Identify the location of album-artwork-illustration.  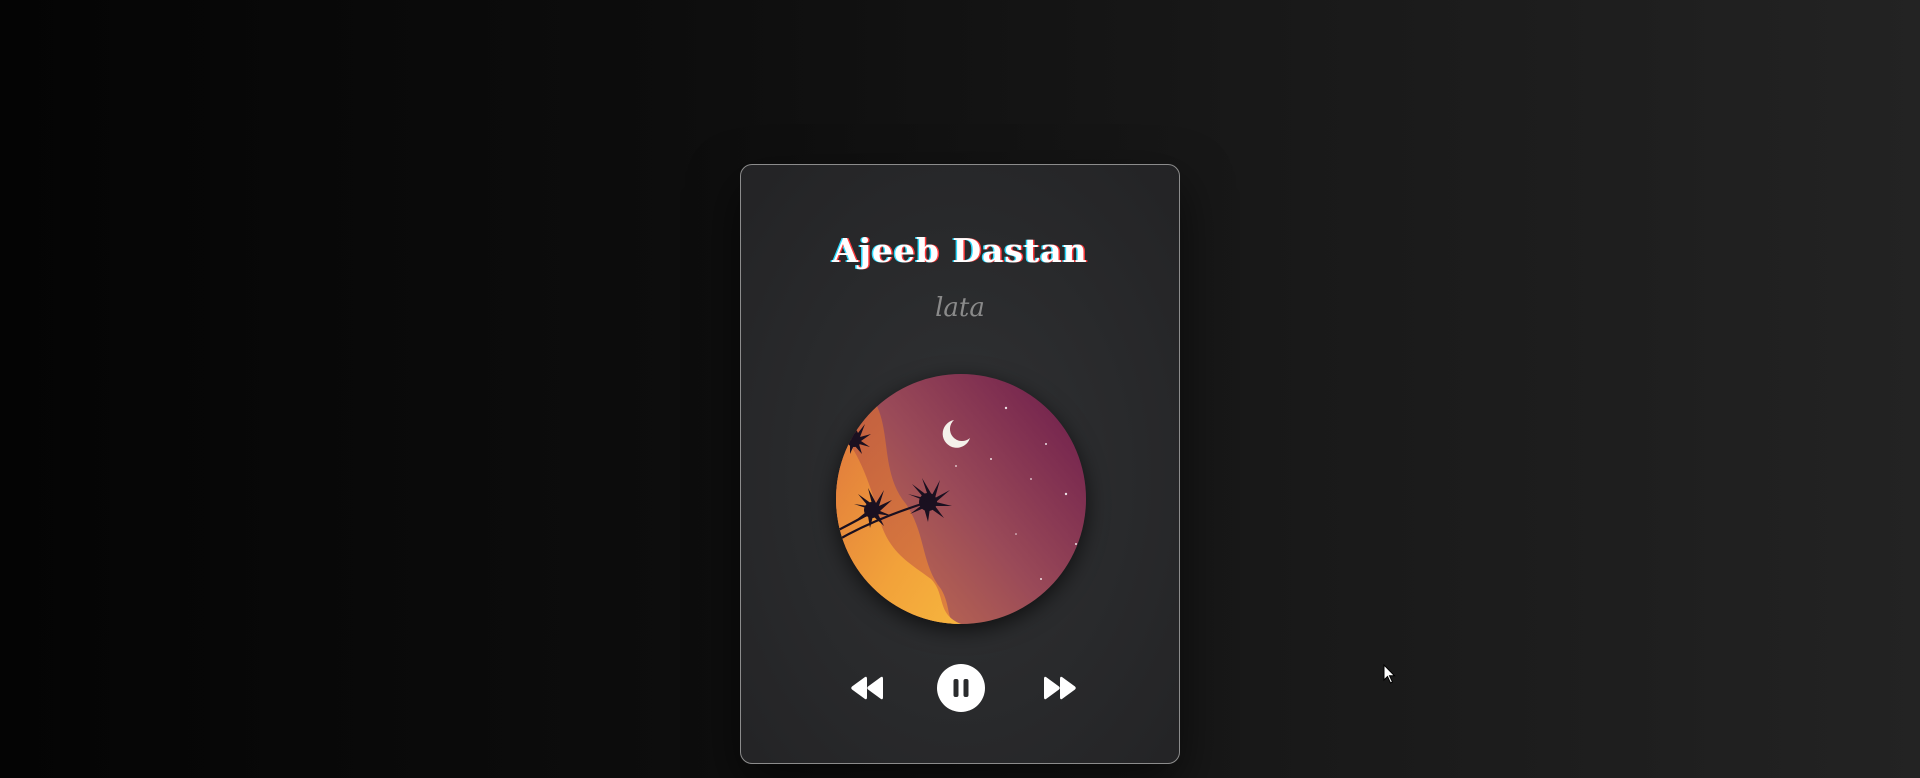
(961, 499).